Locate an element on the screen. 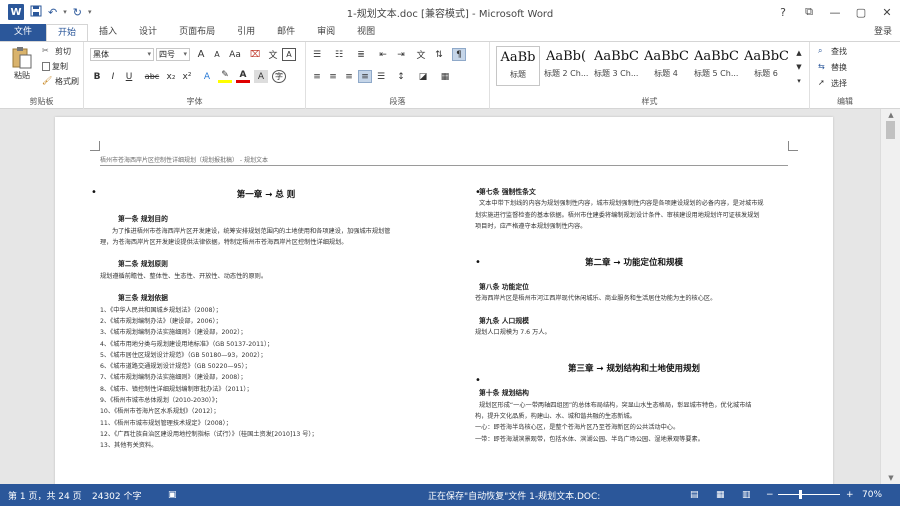  tab-home: 开始 is located at coordinates (67, 32).